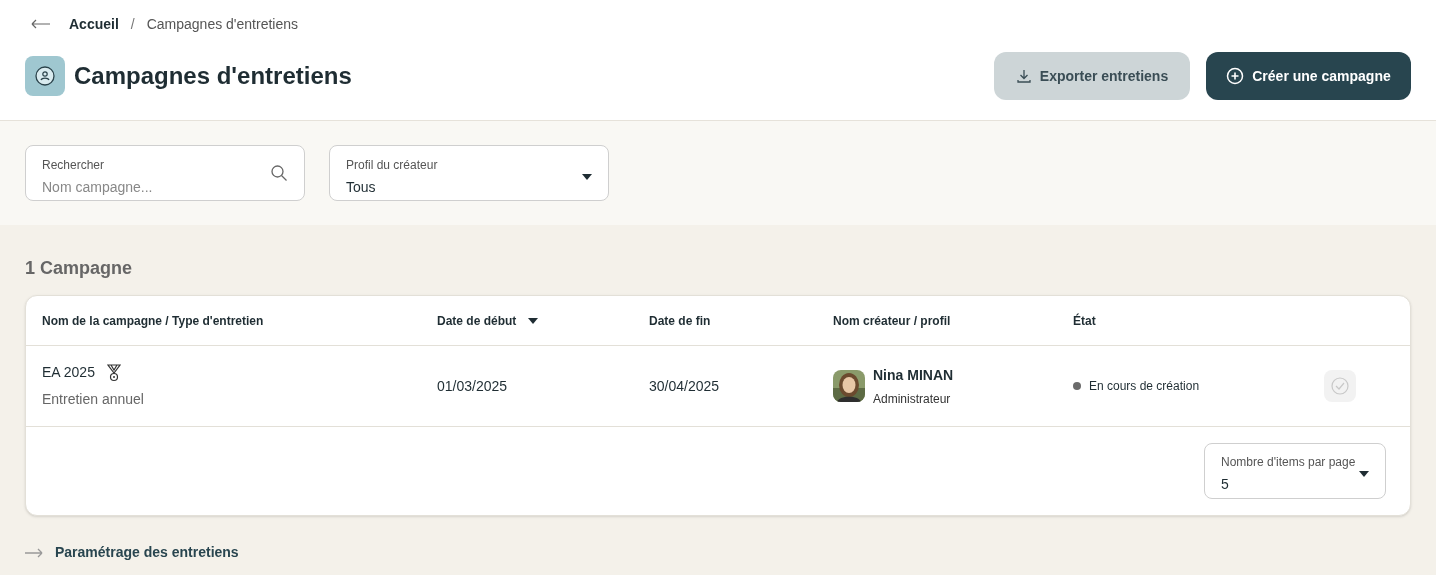 This screenshot has width=1436, height=575. Describe the element at coordinates (34, 552) in the screenshot. I see `arrow-right-icon` at that location.